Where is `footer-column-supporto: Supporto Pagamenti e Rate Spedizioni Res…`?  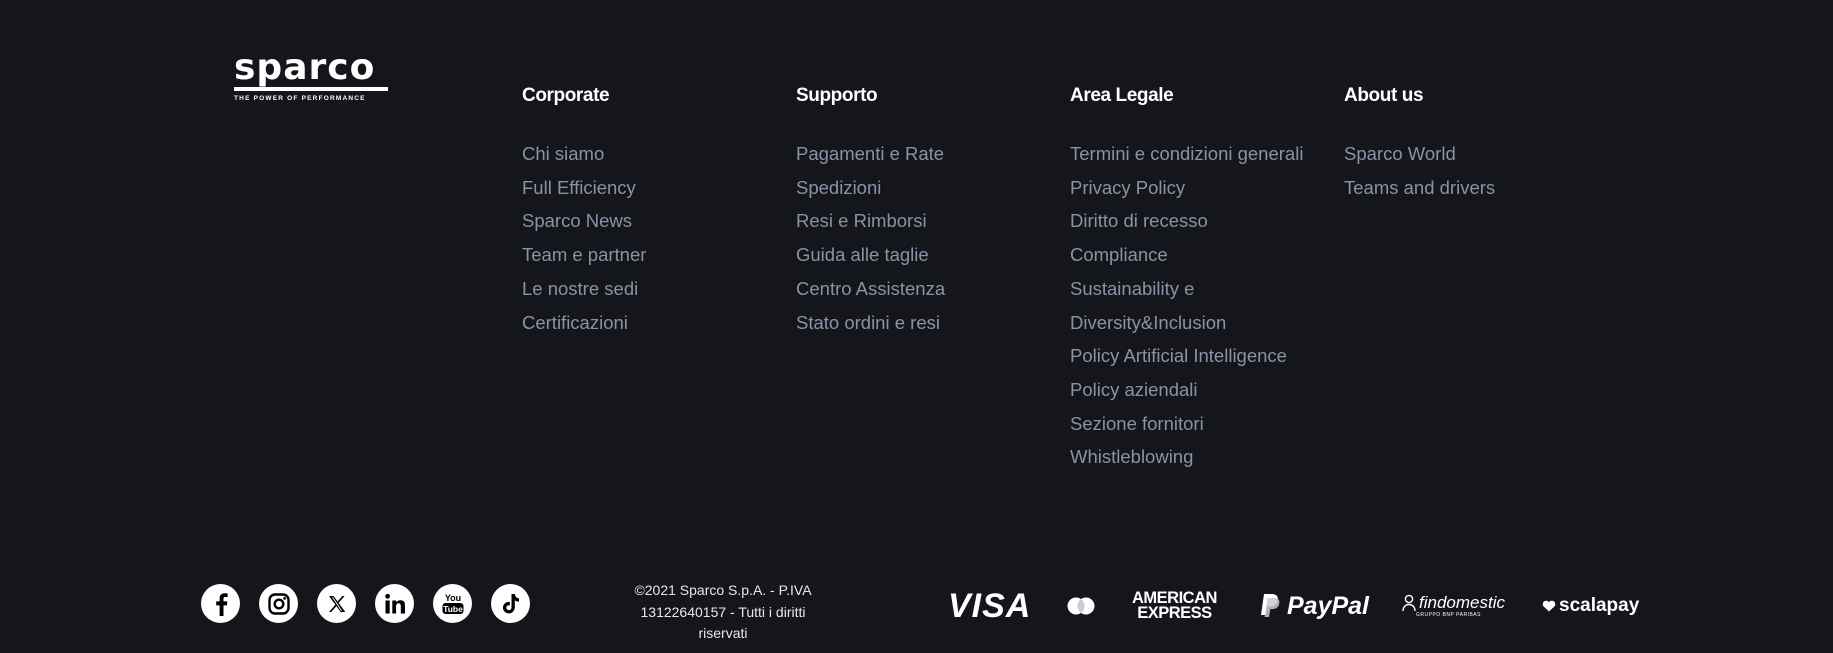 footer-column-supporto: Supporto Pagamenti e Rate Spedizioni Res… is located at coordinates (870, 210).